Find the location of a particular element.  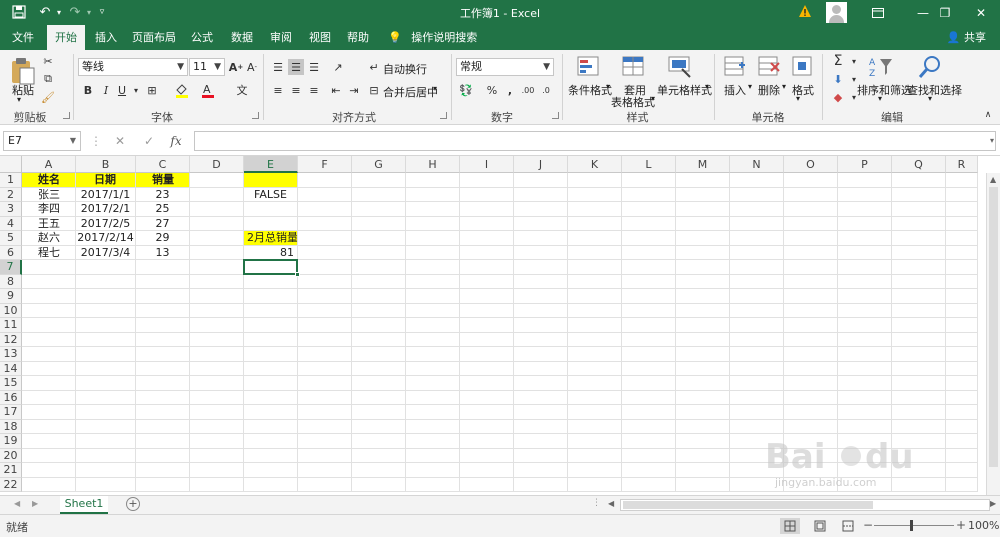

increase-decimal-icon: .00 is located at coordinates (528, 90).